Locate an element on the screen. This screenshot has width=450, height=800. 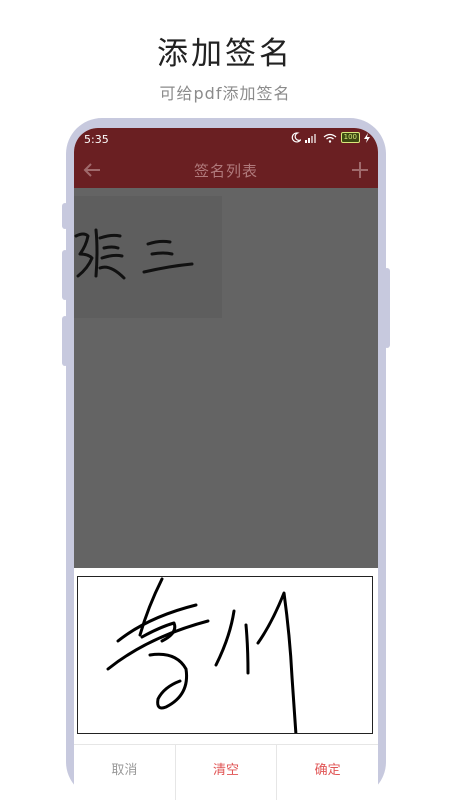
wifi-icon is located at coordinates (330, 138).